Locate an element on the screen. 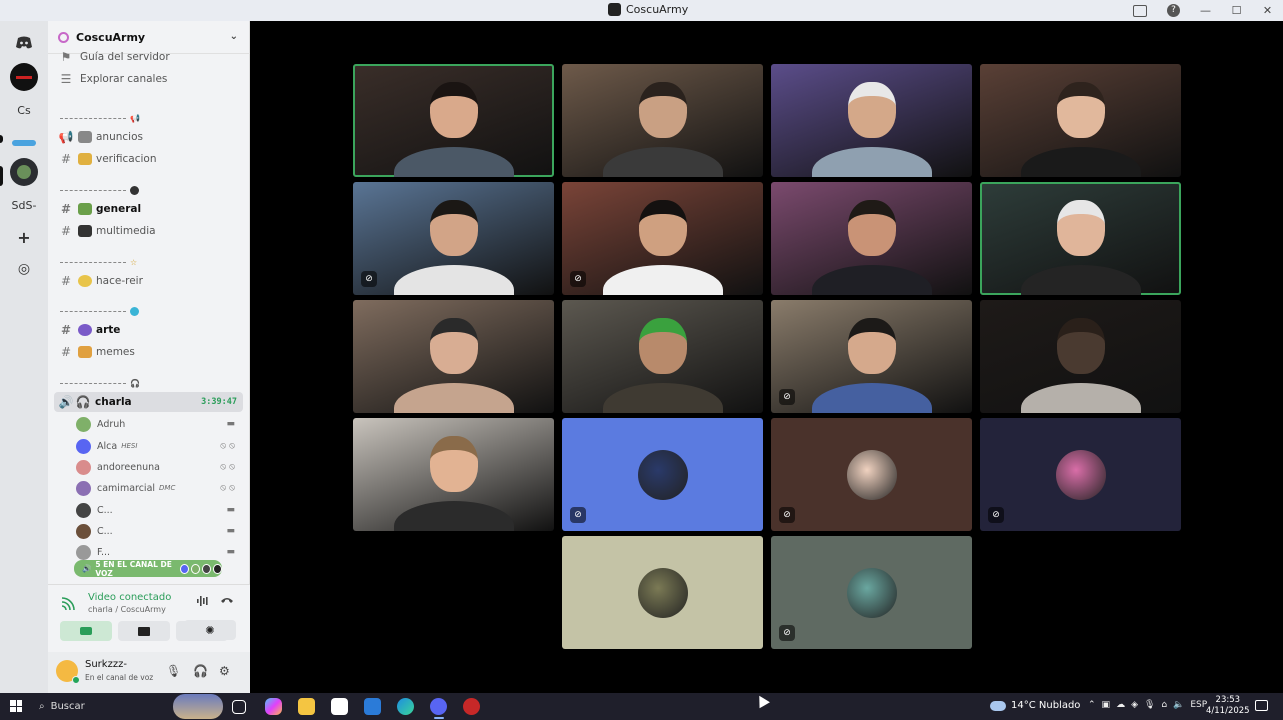  laughing-emoji-icon is located at coordinates (85, 281).